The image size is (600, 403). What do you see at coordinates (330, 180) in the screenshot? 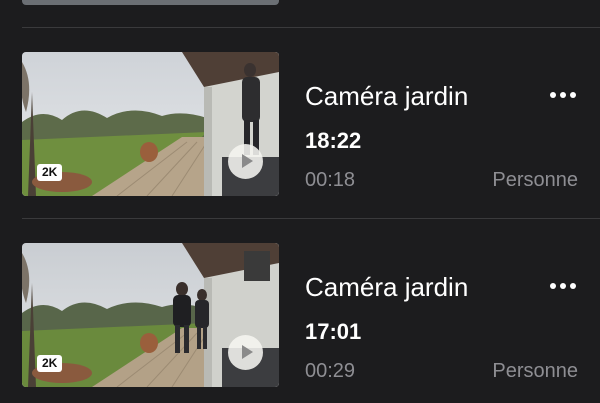
I see `event-duration: 00:18` at bounding box center [330, 180].